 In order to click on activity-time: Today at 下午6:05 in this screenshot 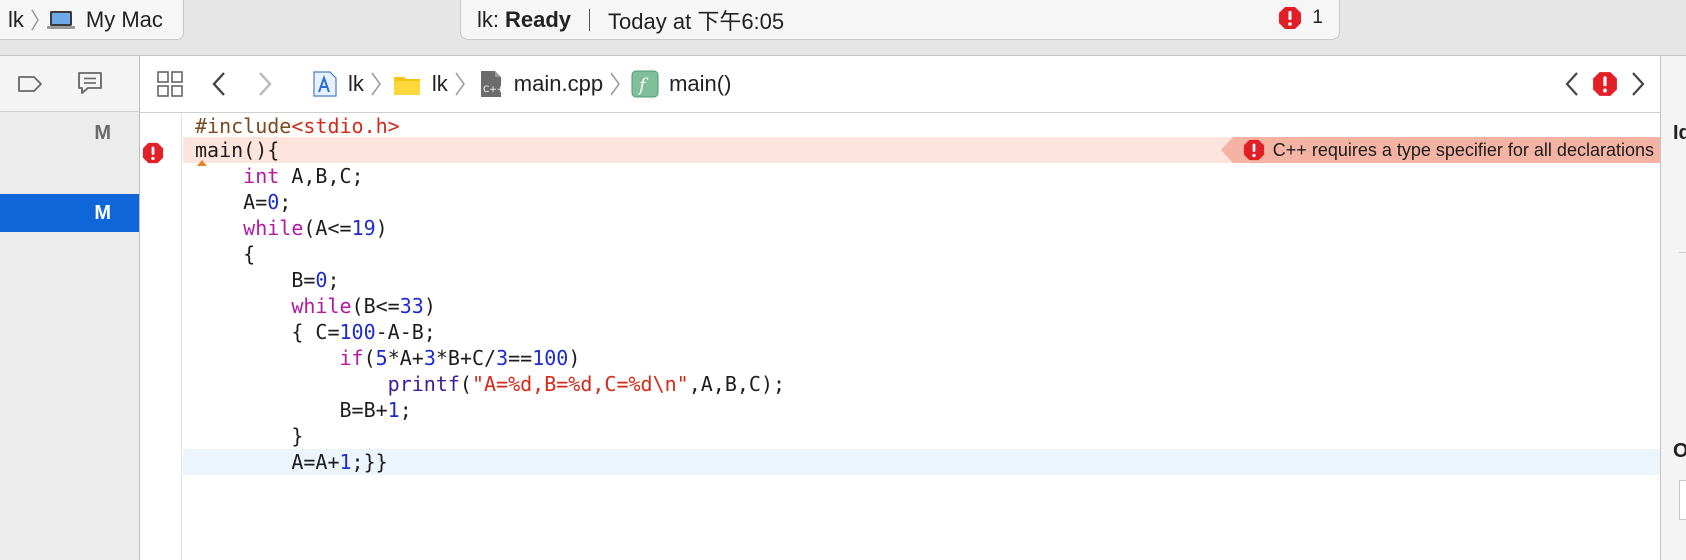, I will do `click(696, 21)`.